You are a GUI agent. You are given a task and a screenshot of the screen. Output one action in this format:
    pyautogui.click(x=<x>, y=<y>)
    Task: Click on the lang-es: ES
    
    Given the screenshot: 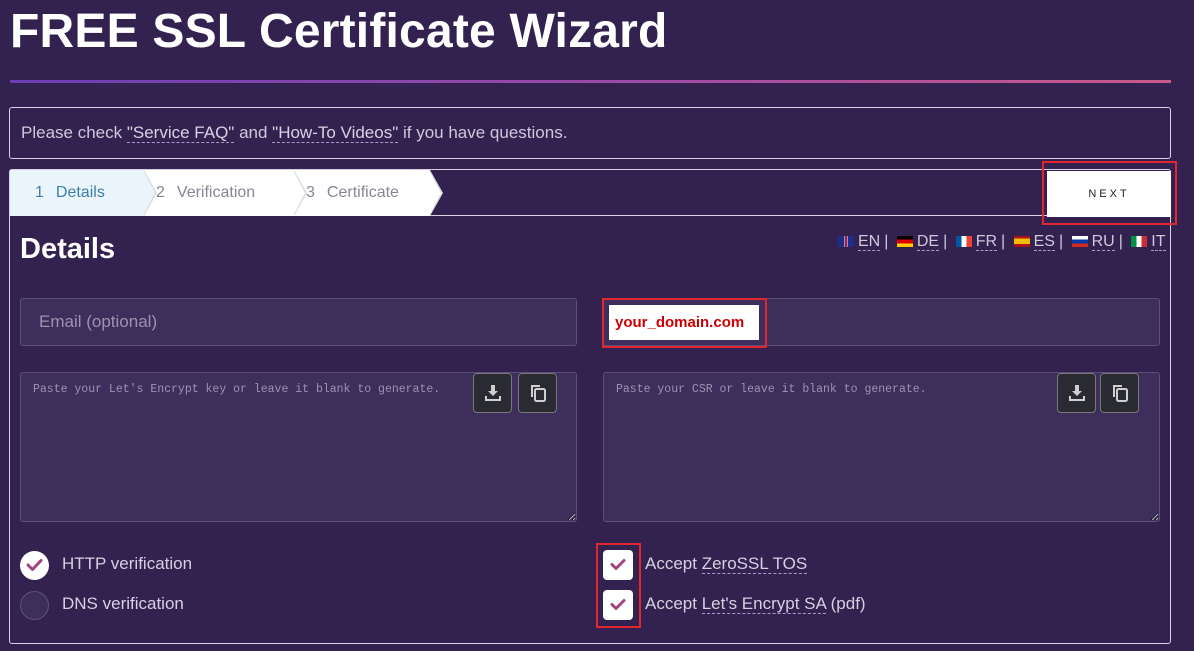 What is the action you would take?
    pyautogui.click(x=1044, y=242)
    